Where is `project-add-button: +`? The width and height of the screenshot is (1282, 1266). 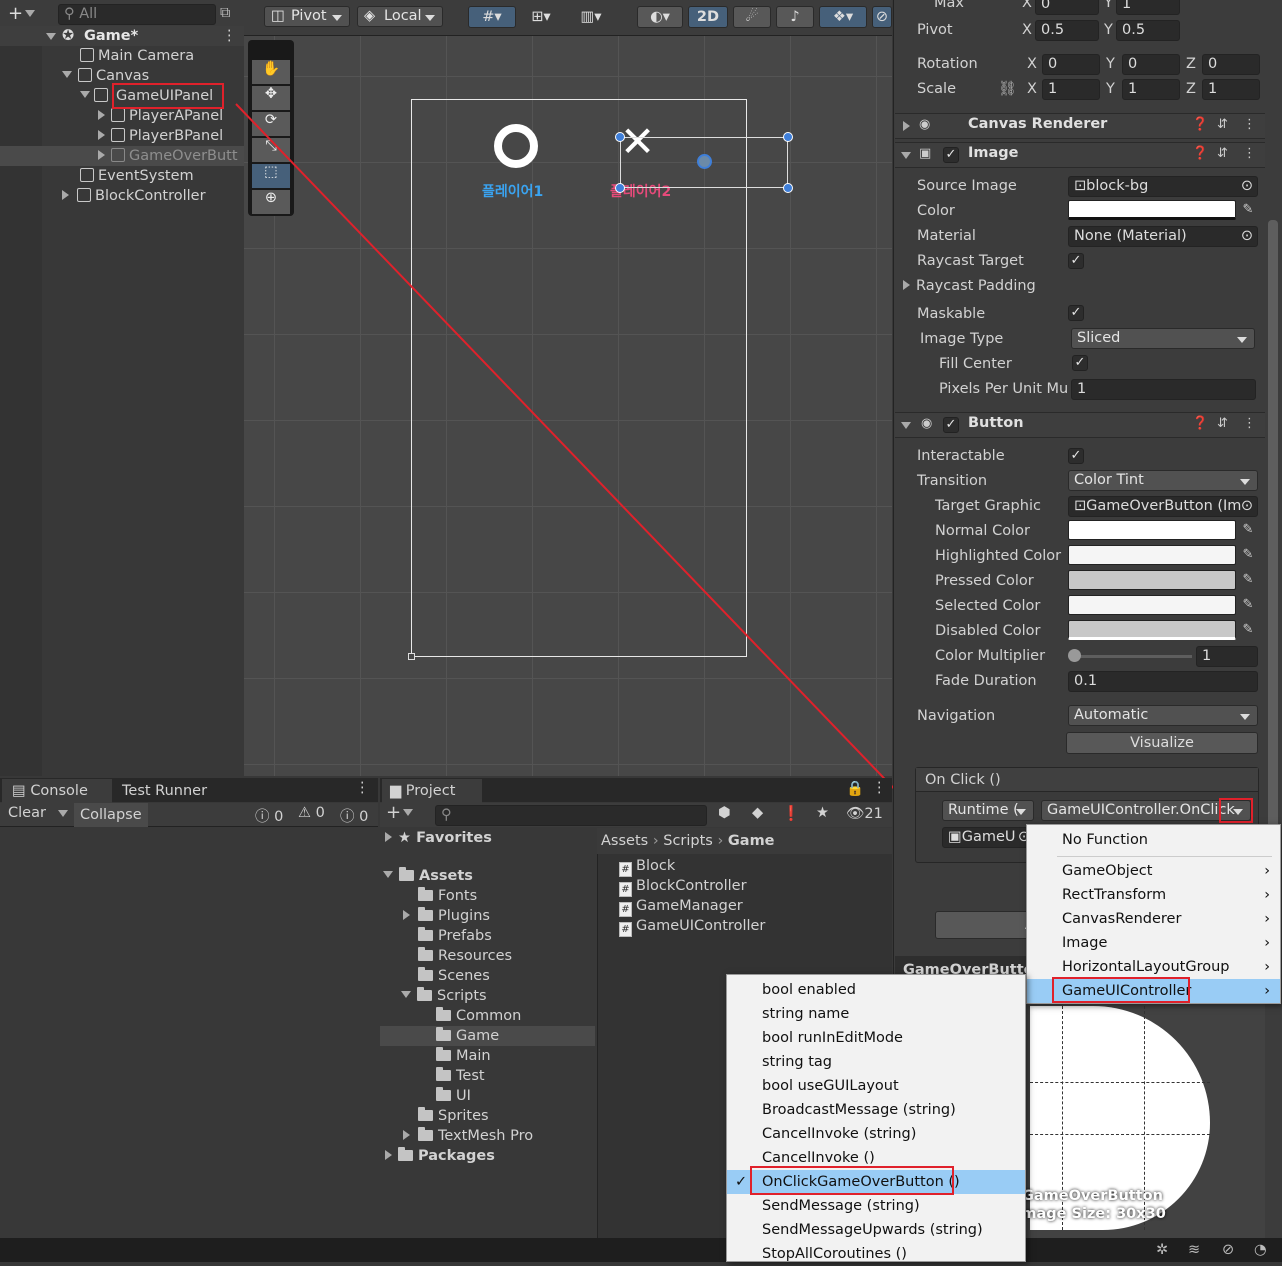
project-add-button: + is located at coordinates (400, 812).